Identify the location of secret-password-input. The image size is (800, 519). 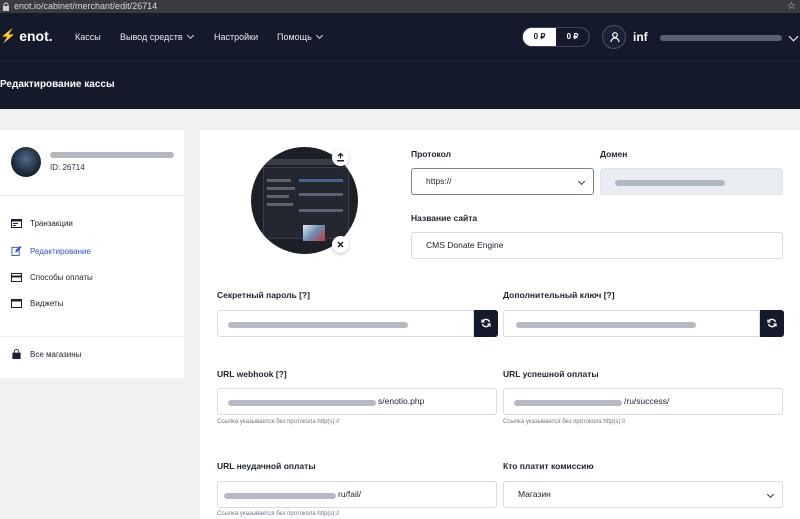
(345, 323).